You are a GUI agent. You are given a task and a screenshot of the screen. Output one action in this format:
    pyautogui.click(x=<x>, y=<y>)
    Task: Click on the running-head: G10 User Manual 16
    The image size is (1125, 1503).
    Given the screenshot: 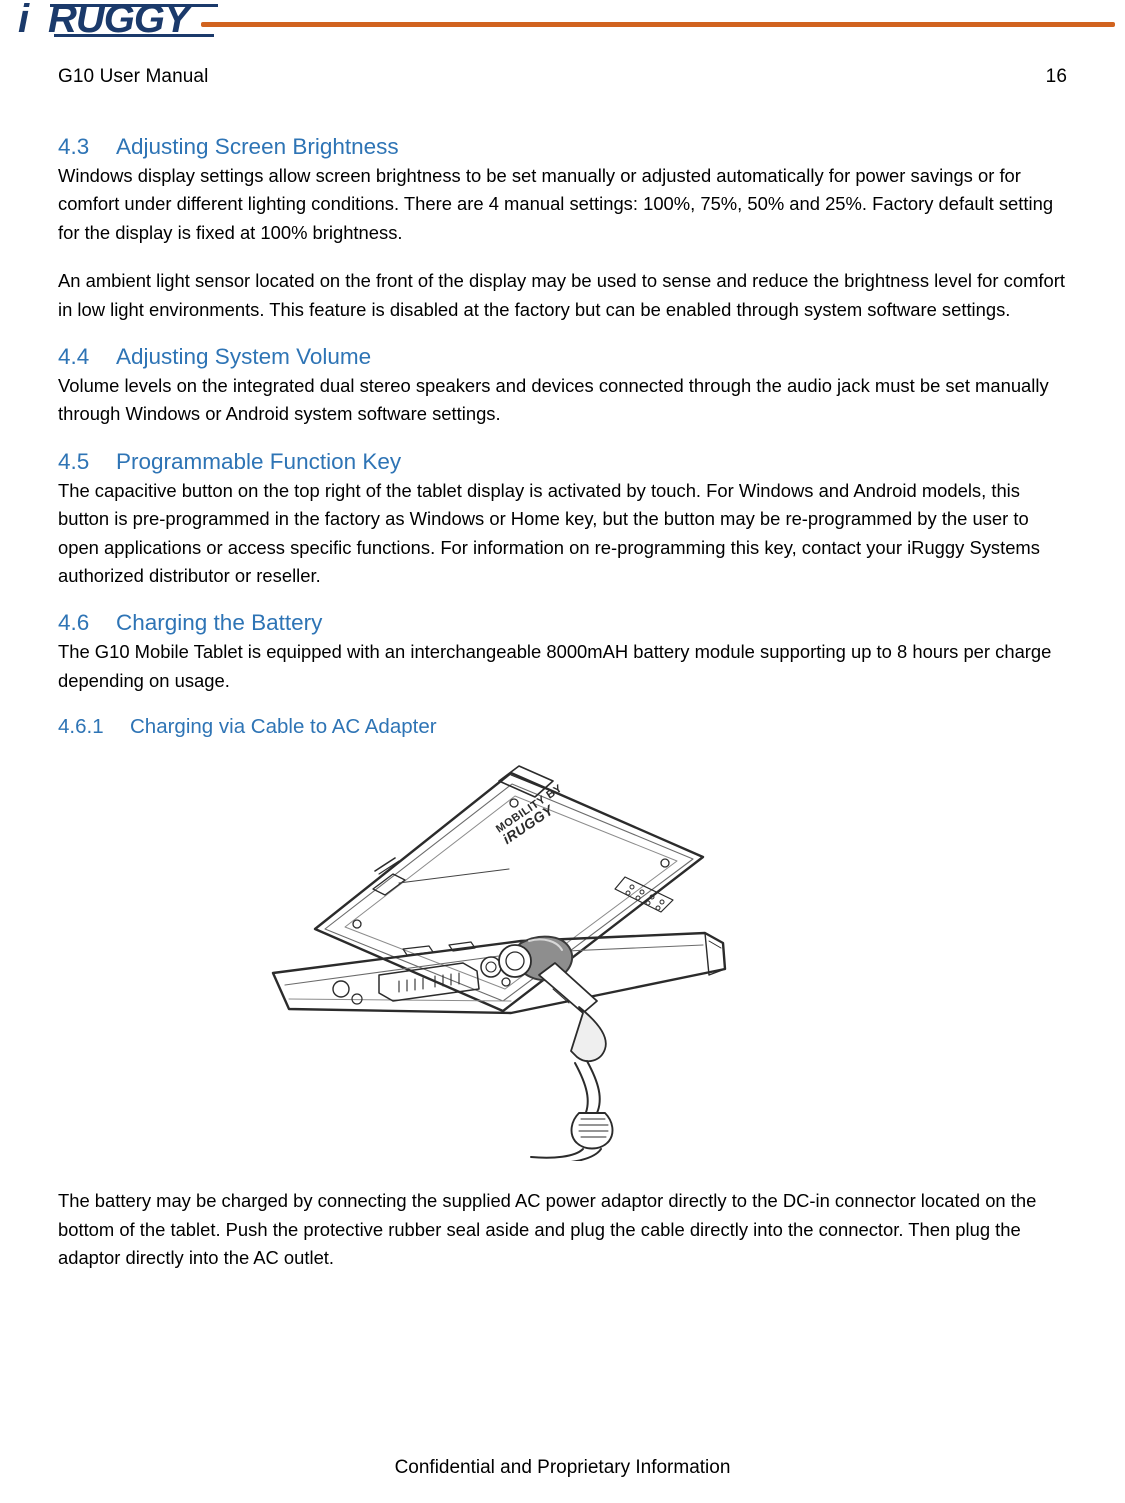 What is the action you would take?
    pyautogui.click(x=562, y=77)
    